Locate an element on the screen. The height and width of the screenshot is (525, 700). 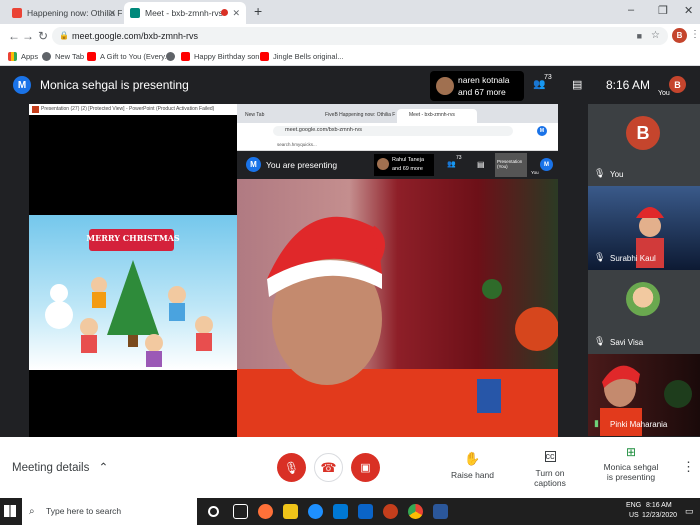
bookmark-apps: Apps is located at coordinates (23, 56).